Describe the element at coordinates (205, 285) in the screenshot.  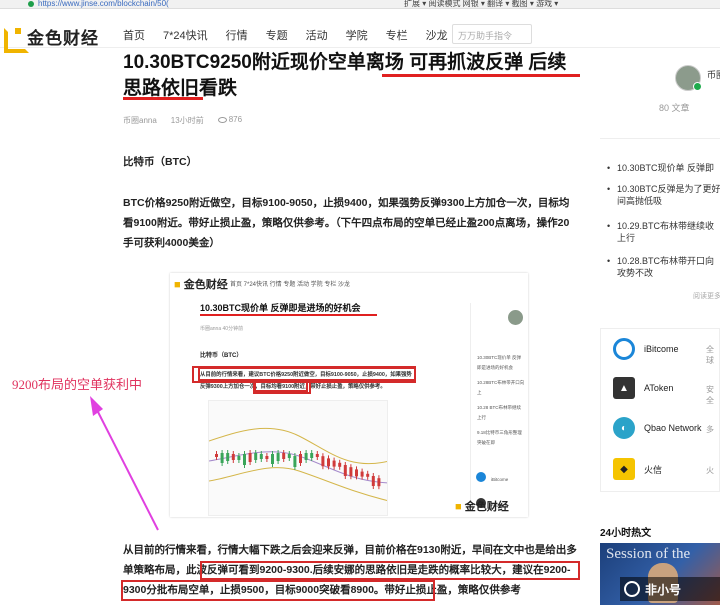
I see `embedded-logo-text: 金色财经` at that location.